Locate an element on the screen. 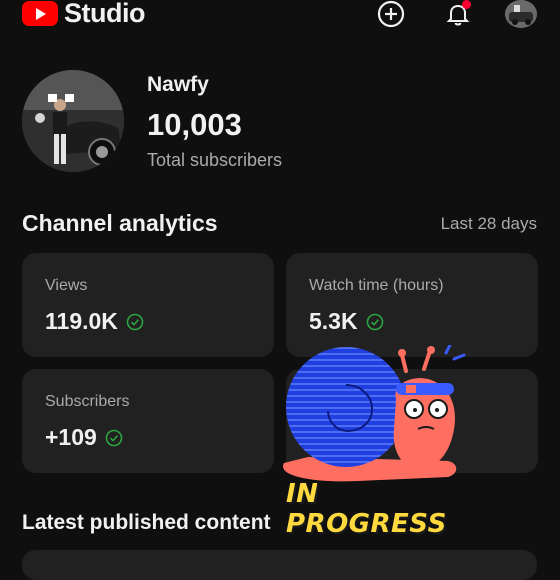 The width and height of the screenshot is (560, 580). subscriber-count: 10,003 is located at coordinates (194, 124).